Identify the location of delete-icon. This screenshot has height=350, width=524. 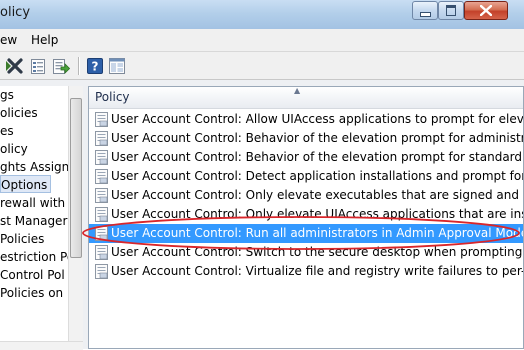
(15, 66).